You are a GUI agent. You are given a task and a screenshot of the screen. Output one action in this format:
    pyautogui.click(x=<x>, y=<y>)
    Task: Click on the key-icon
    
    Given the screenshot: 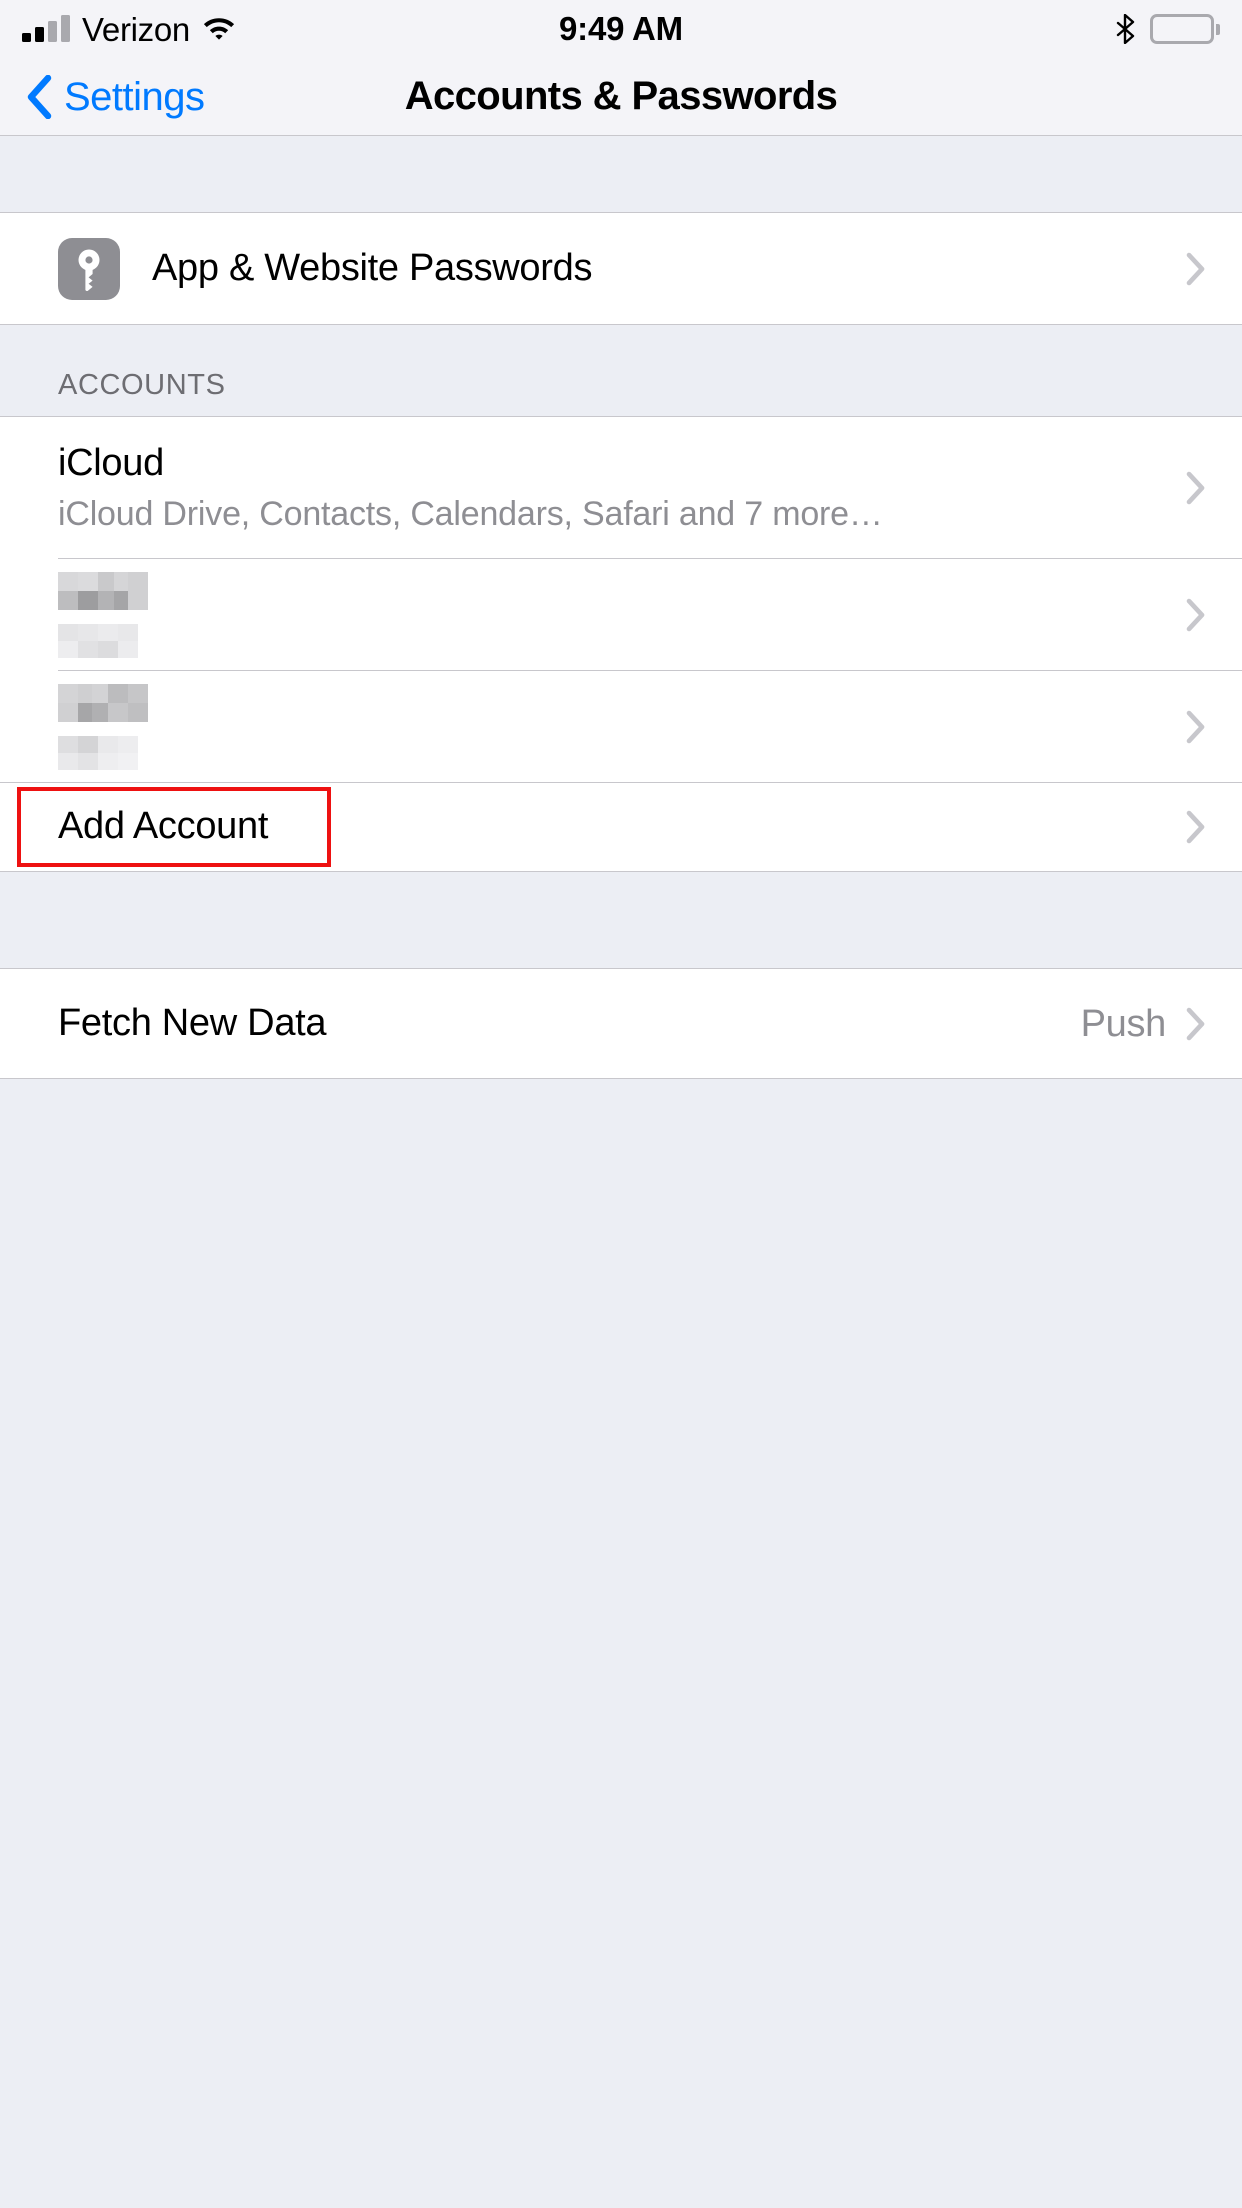 What is the action you would take?
    pyautogui.click(x=89, y=269)
    